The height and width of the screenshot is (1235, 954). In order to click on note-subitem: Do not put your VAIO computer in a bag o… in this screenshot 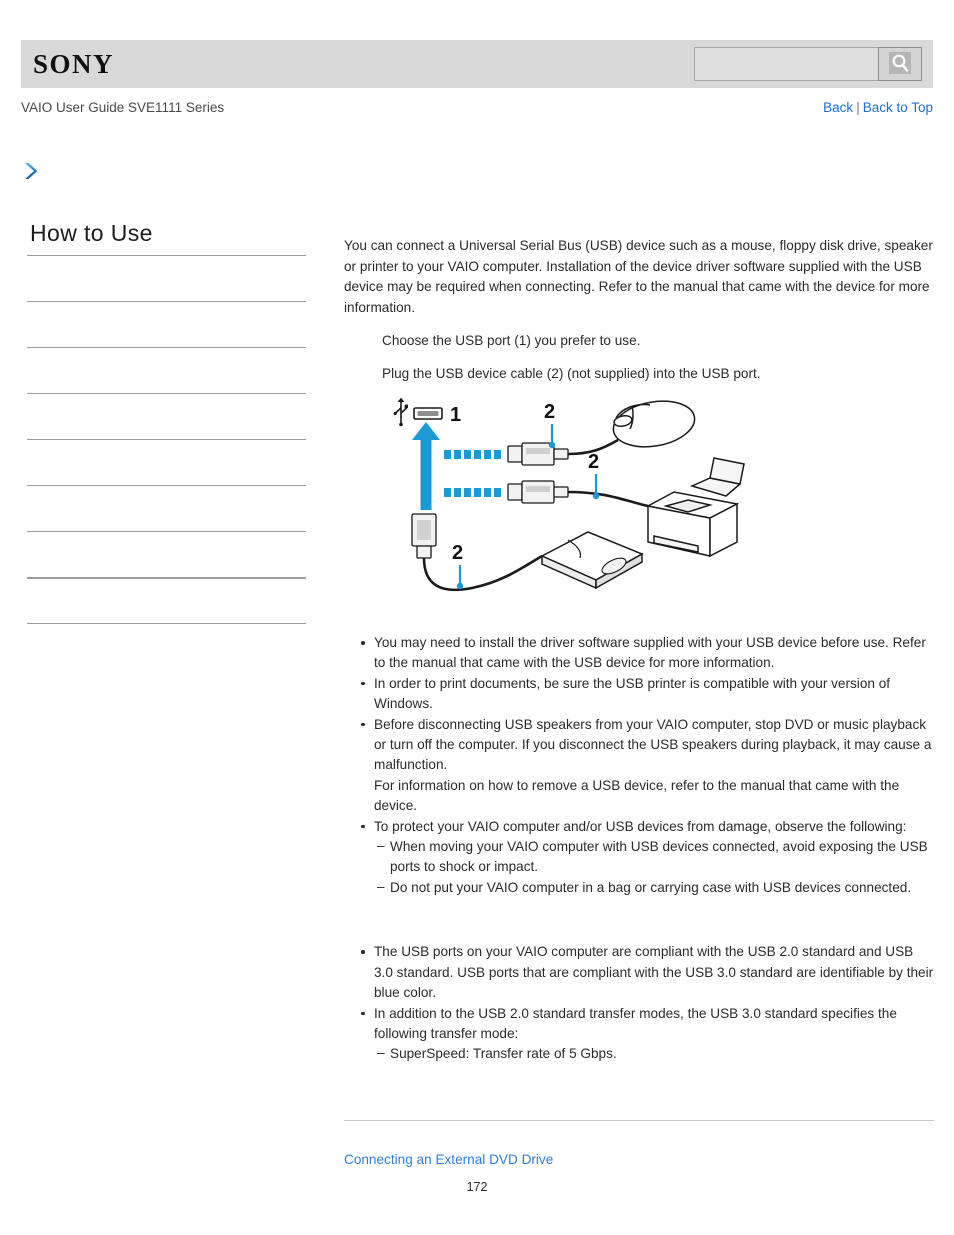, I will do `click(655, 887)`.